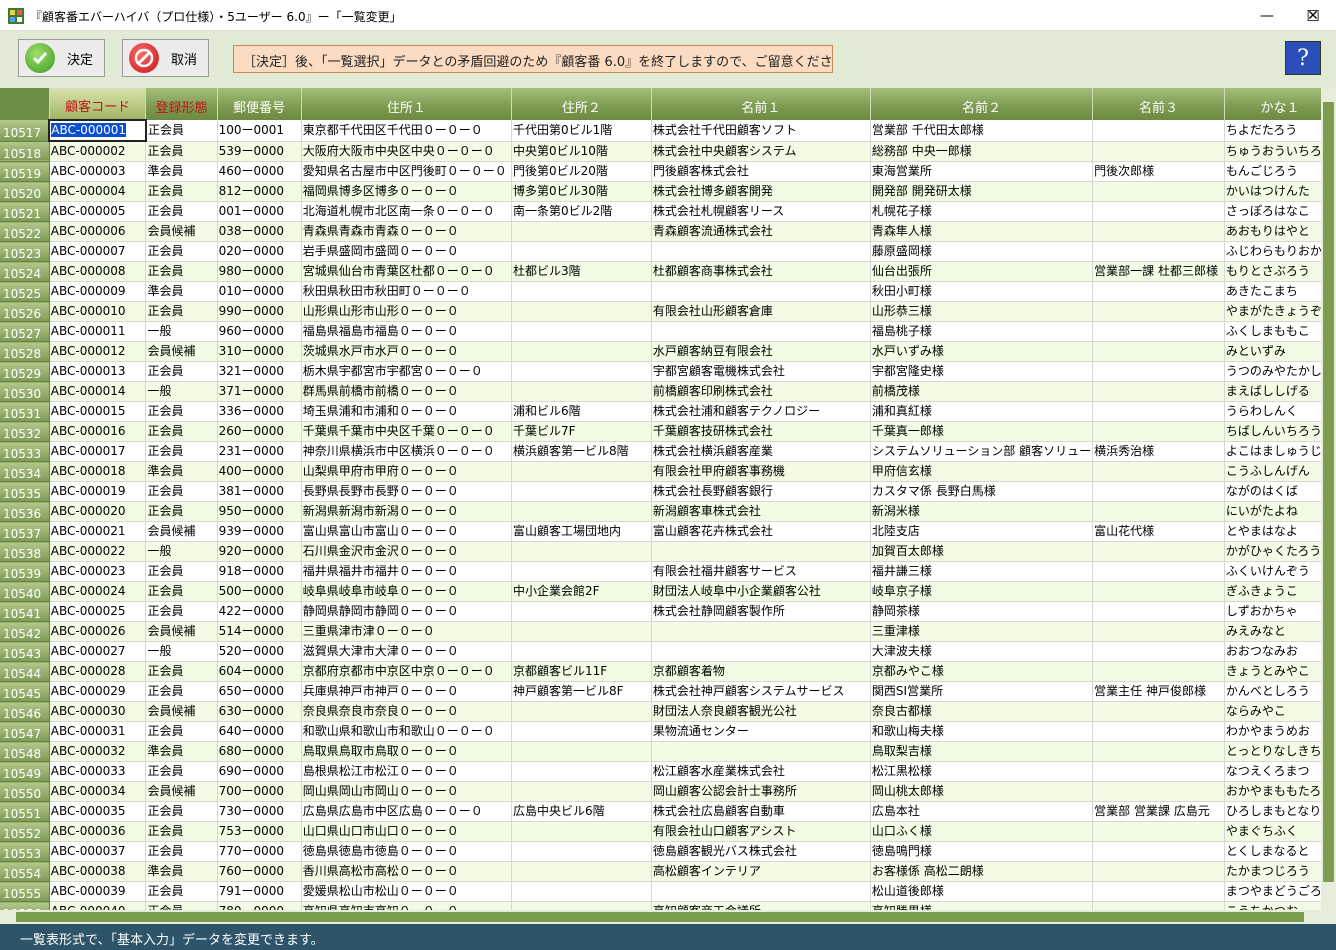 The image size is (1336, 950). I want to click on grid-cell: 新潟米様, so click(982, 511).